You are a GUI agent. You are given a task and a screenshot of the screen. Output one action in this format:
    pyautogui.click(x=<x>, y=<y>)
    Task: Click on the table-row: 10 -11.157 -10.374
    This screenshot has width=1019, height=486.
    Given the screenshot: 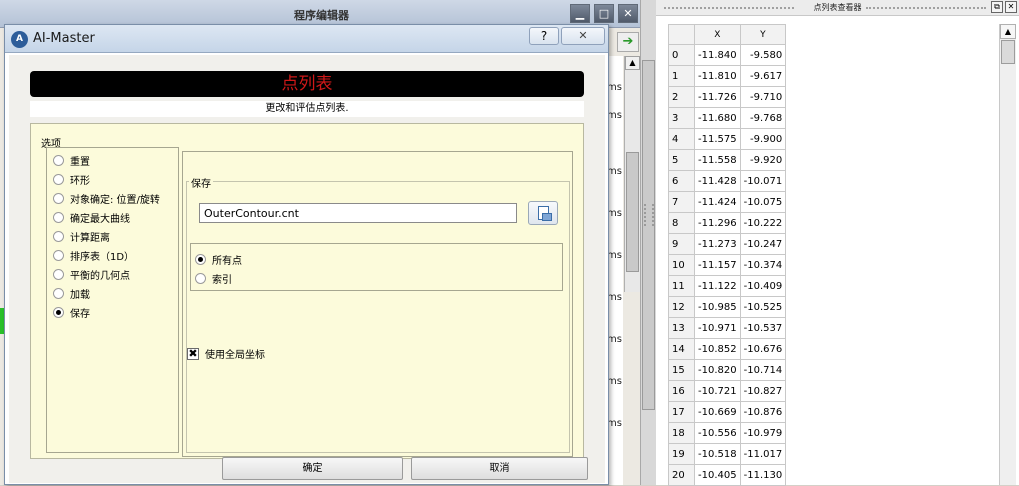 What is the action you would take?
    pyautogui.click(x=727, y=265)
    